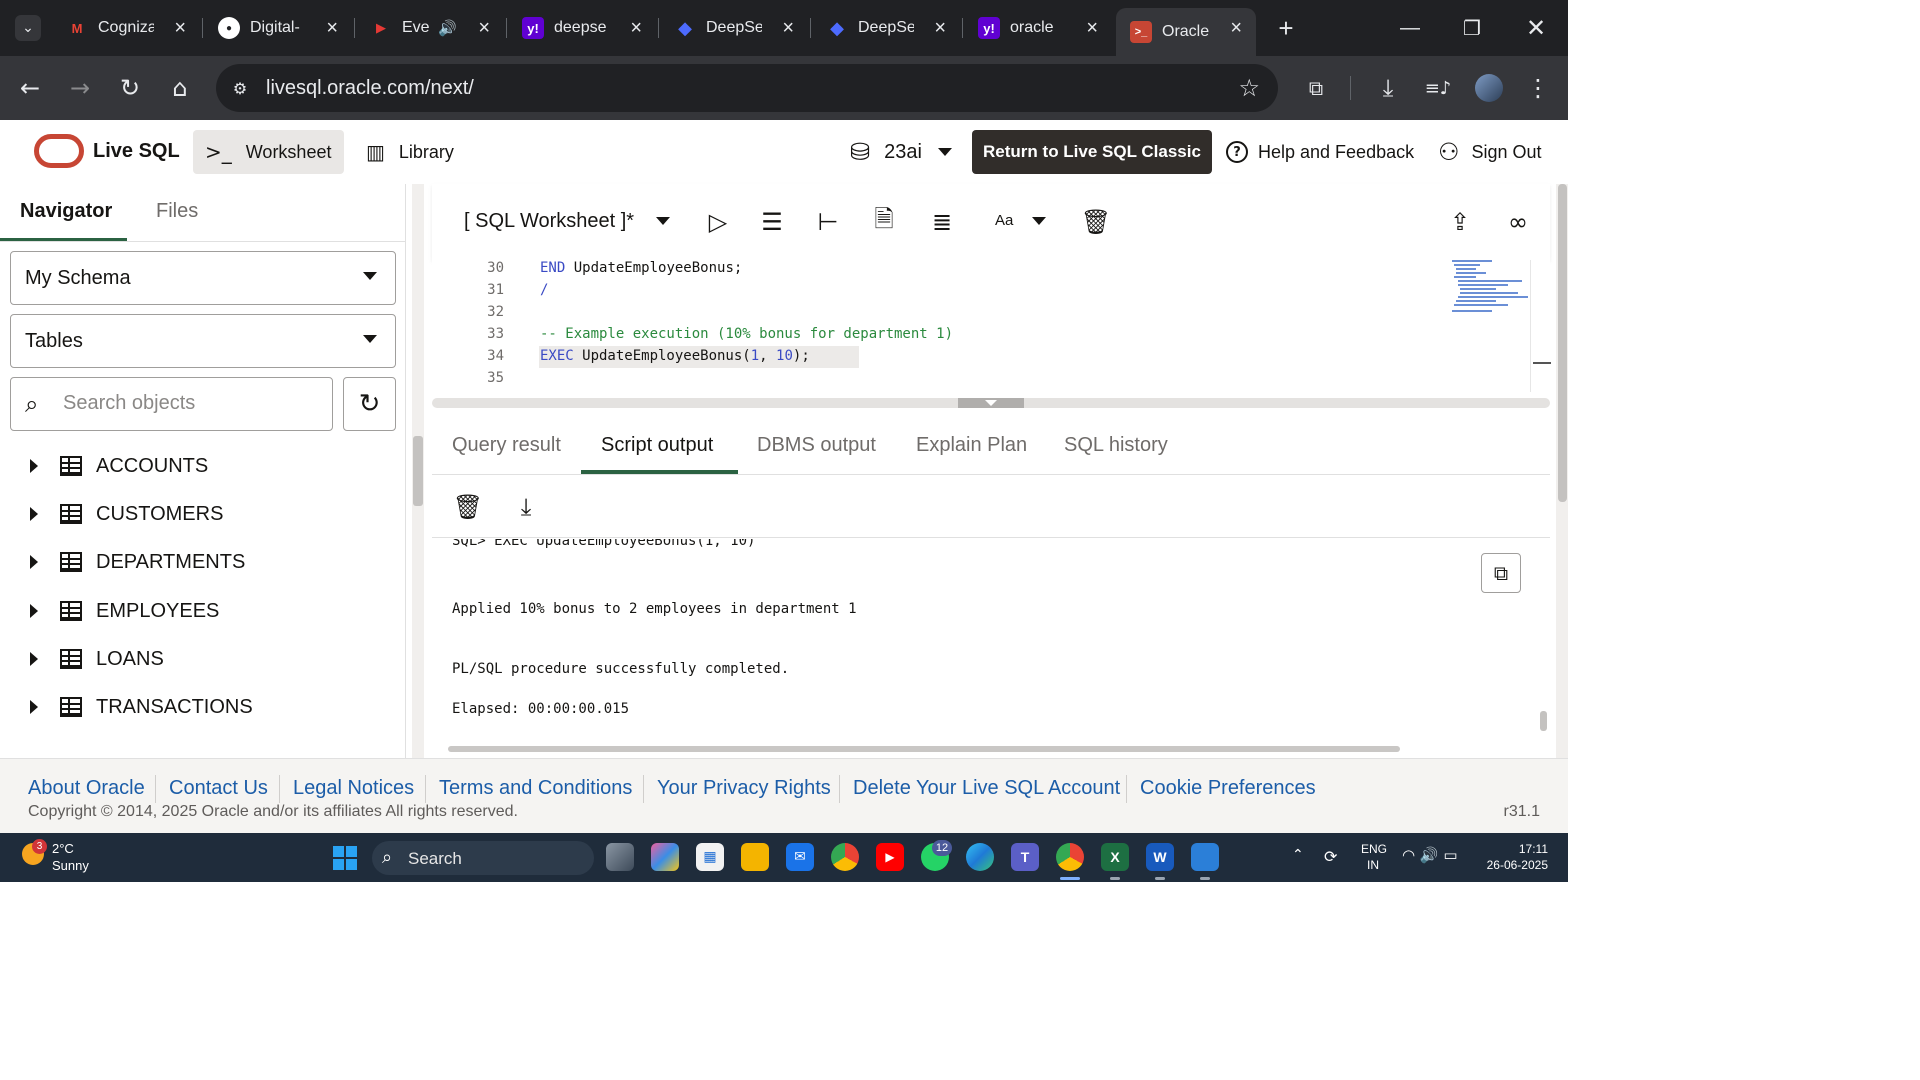  Describe the element at coordinates (665, 857) in the screenshot. I see `copilot-icon` at that location.